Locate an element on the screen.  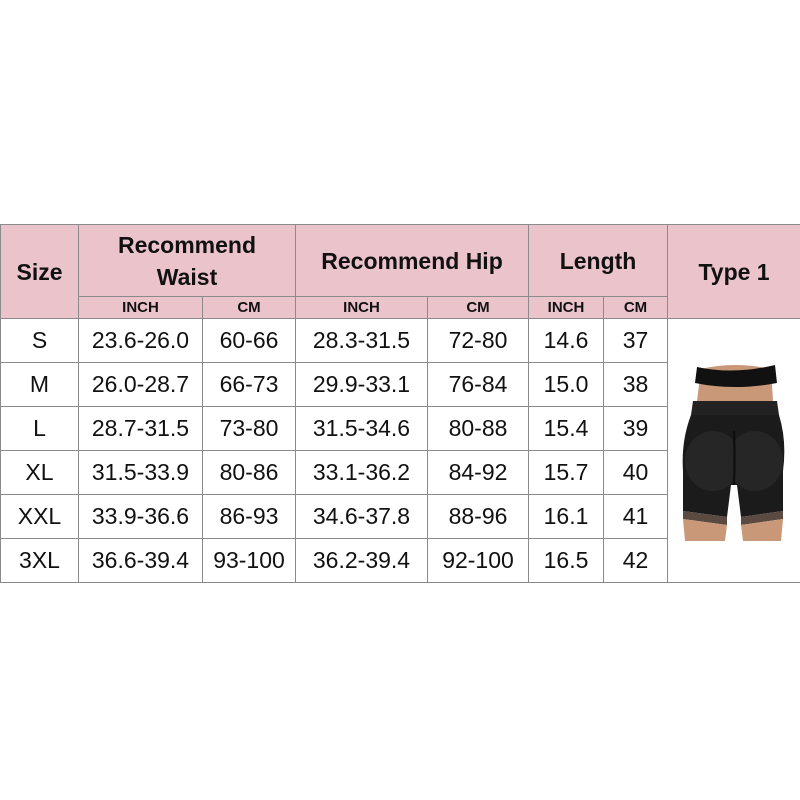
waist-cm-cell: 80-86 is located at coordinates (249, 472).